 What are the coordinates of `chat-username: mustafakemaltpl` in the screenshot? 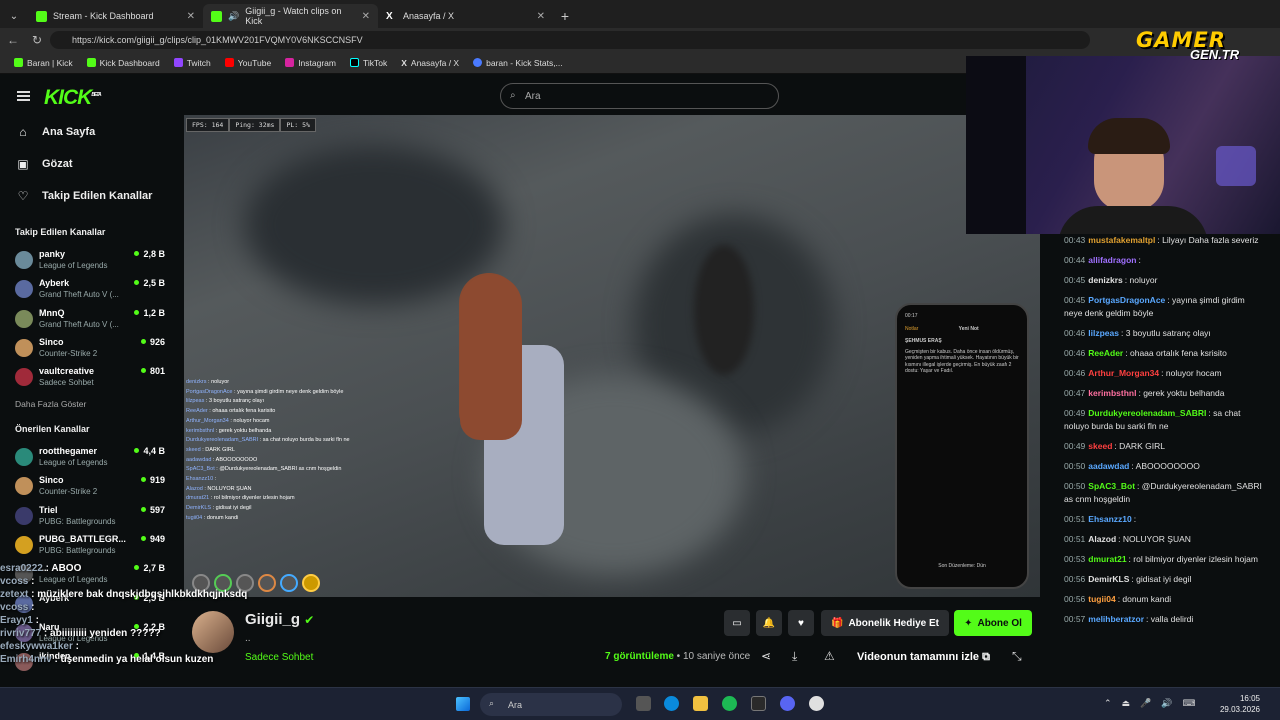 It's located at (1121, 240).